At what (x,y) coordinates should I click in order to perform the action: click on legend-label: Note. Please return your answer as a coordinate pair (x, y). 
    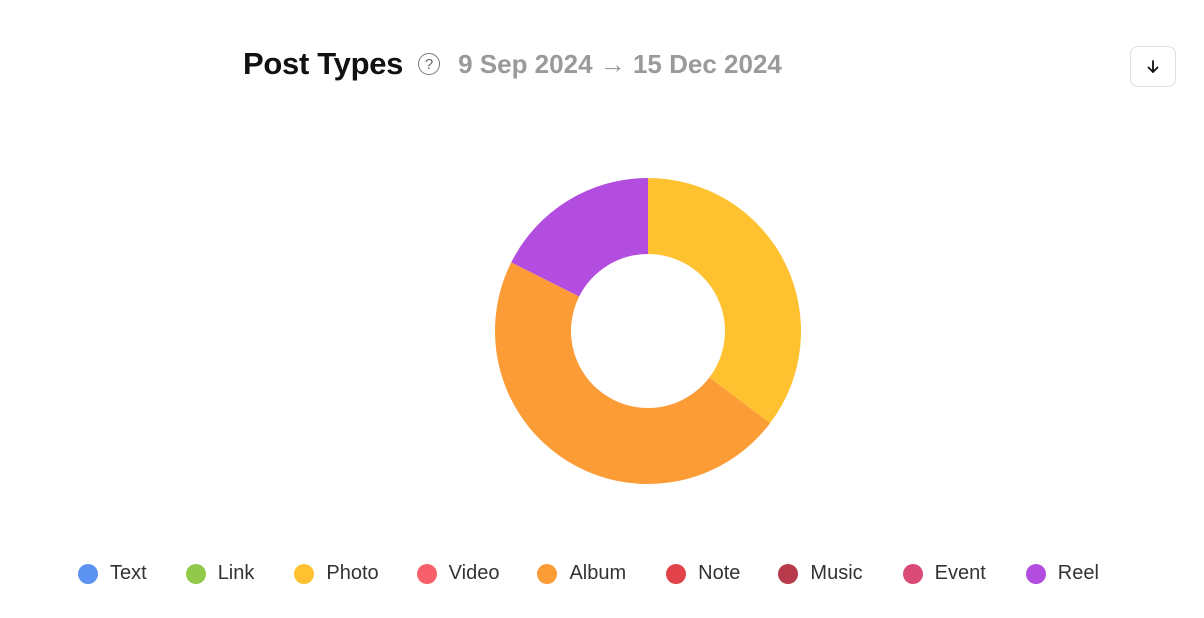
    Looking at the image, I should click on (719, 573).